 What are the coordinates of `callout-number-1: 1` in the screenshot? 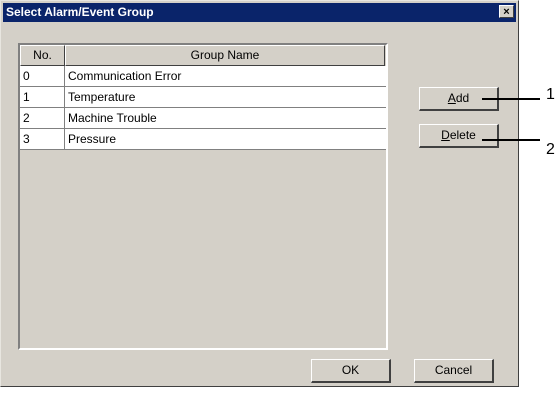 It's located at (550, 94).